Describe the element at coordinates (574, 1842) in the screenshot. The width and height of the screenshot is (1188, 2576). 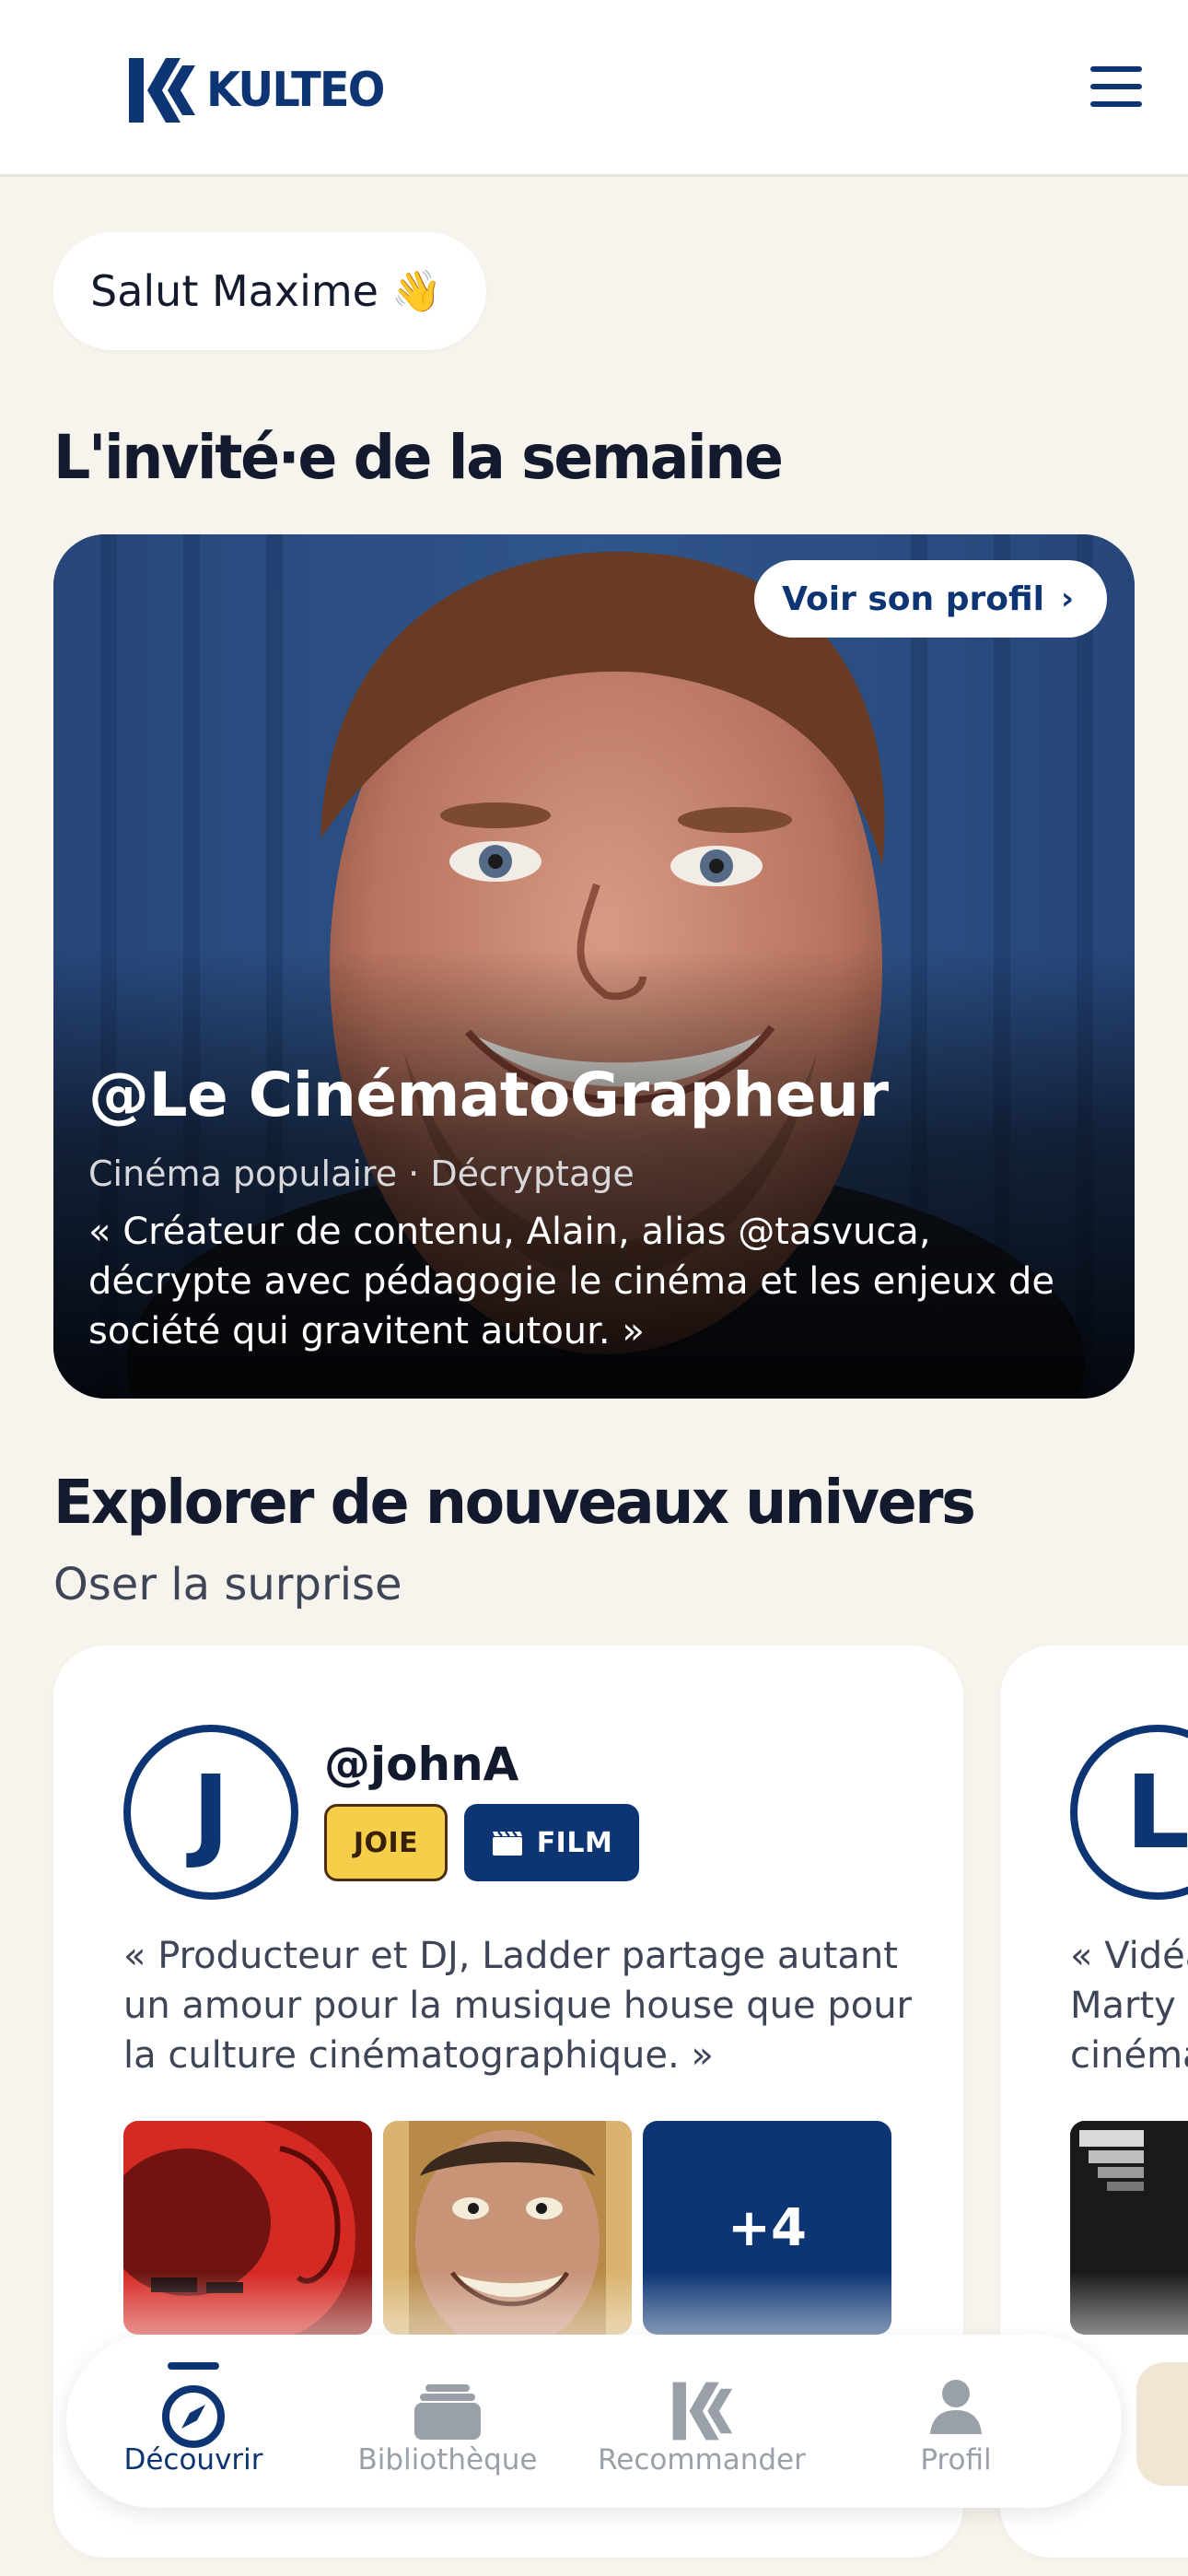
I see `type-tag-label: FILM` at that location.